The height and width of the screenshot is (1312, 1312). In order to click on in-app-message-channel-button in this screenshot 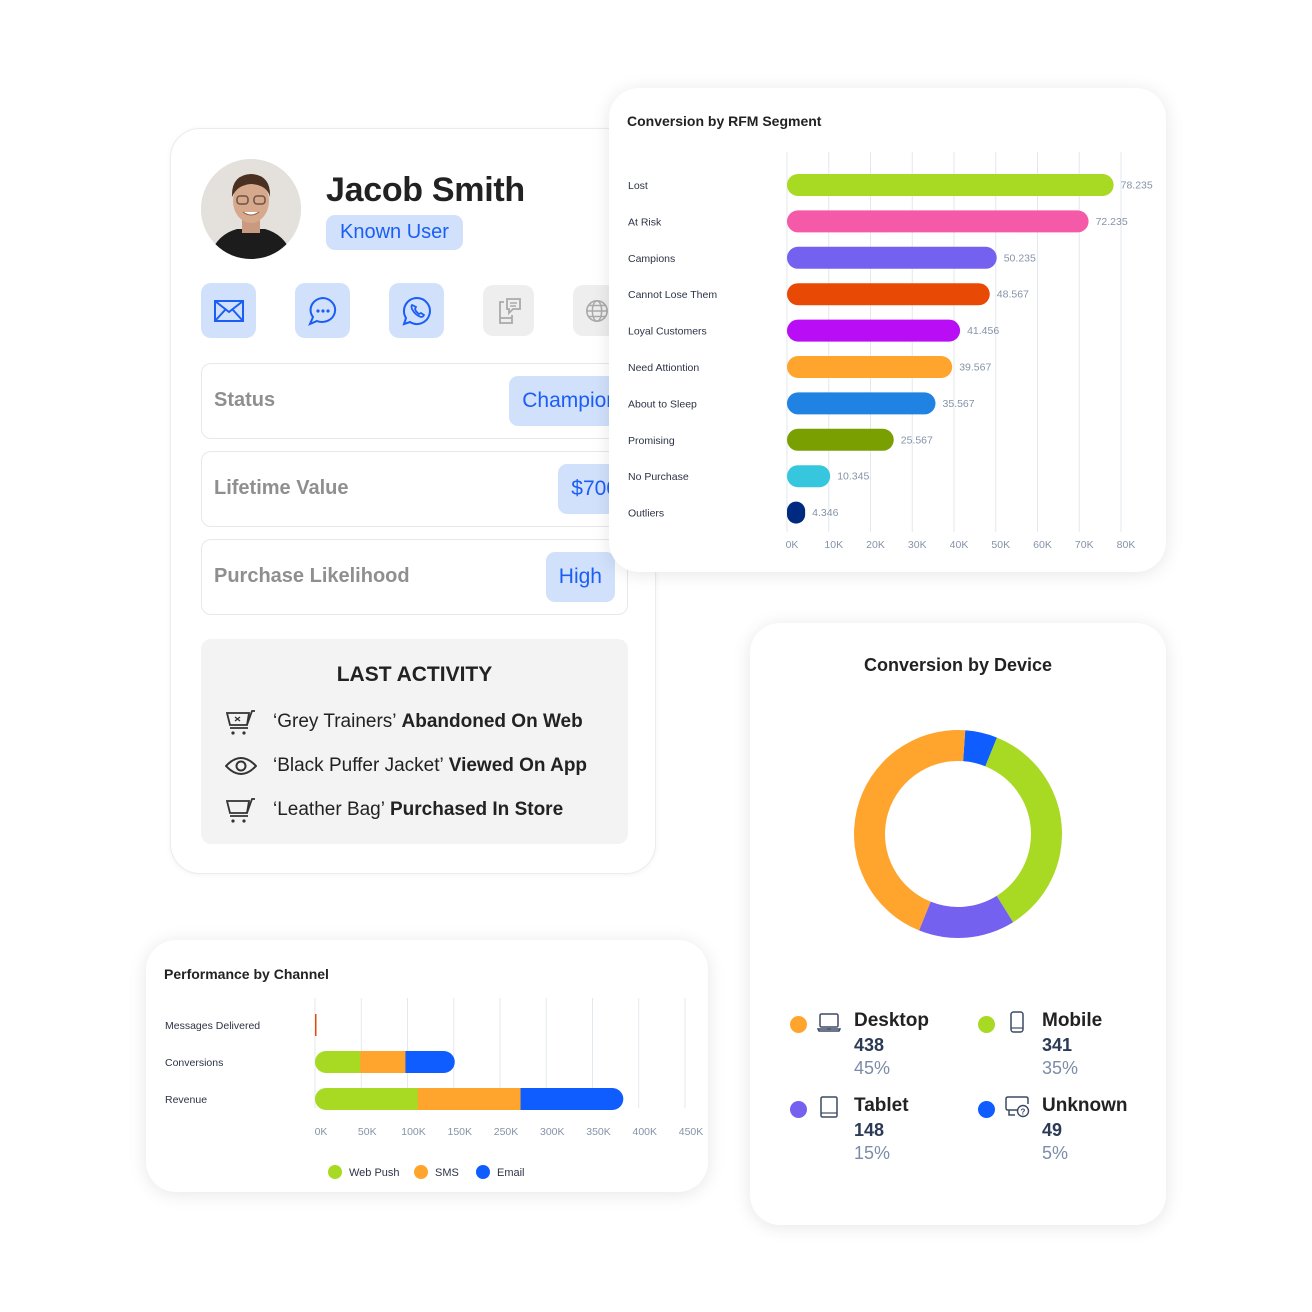, I will do `click(508, 310)`.